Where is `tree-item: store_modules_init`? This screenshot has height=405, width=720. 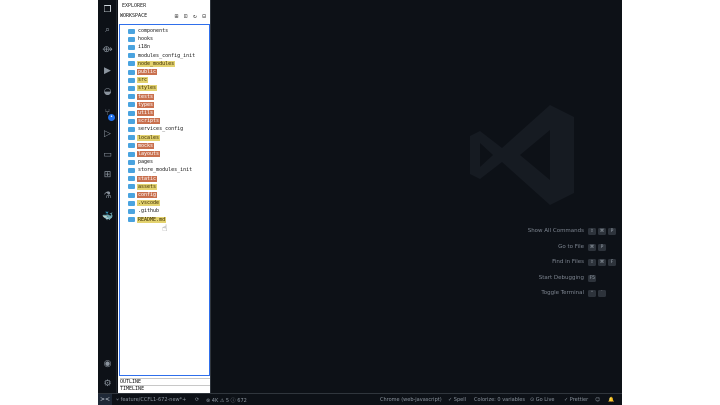
tree-item: store_modules_init is located at coordinates (168, 170).